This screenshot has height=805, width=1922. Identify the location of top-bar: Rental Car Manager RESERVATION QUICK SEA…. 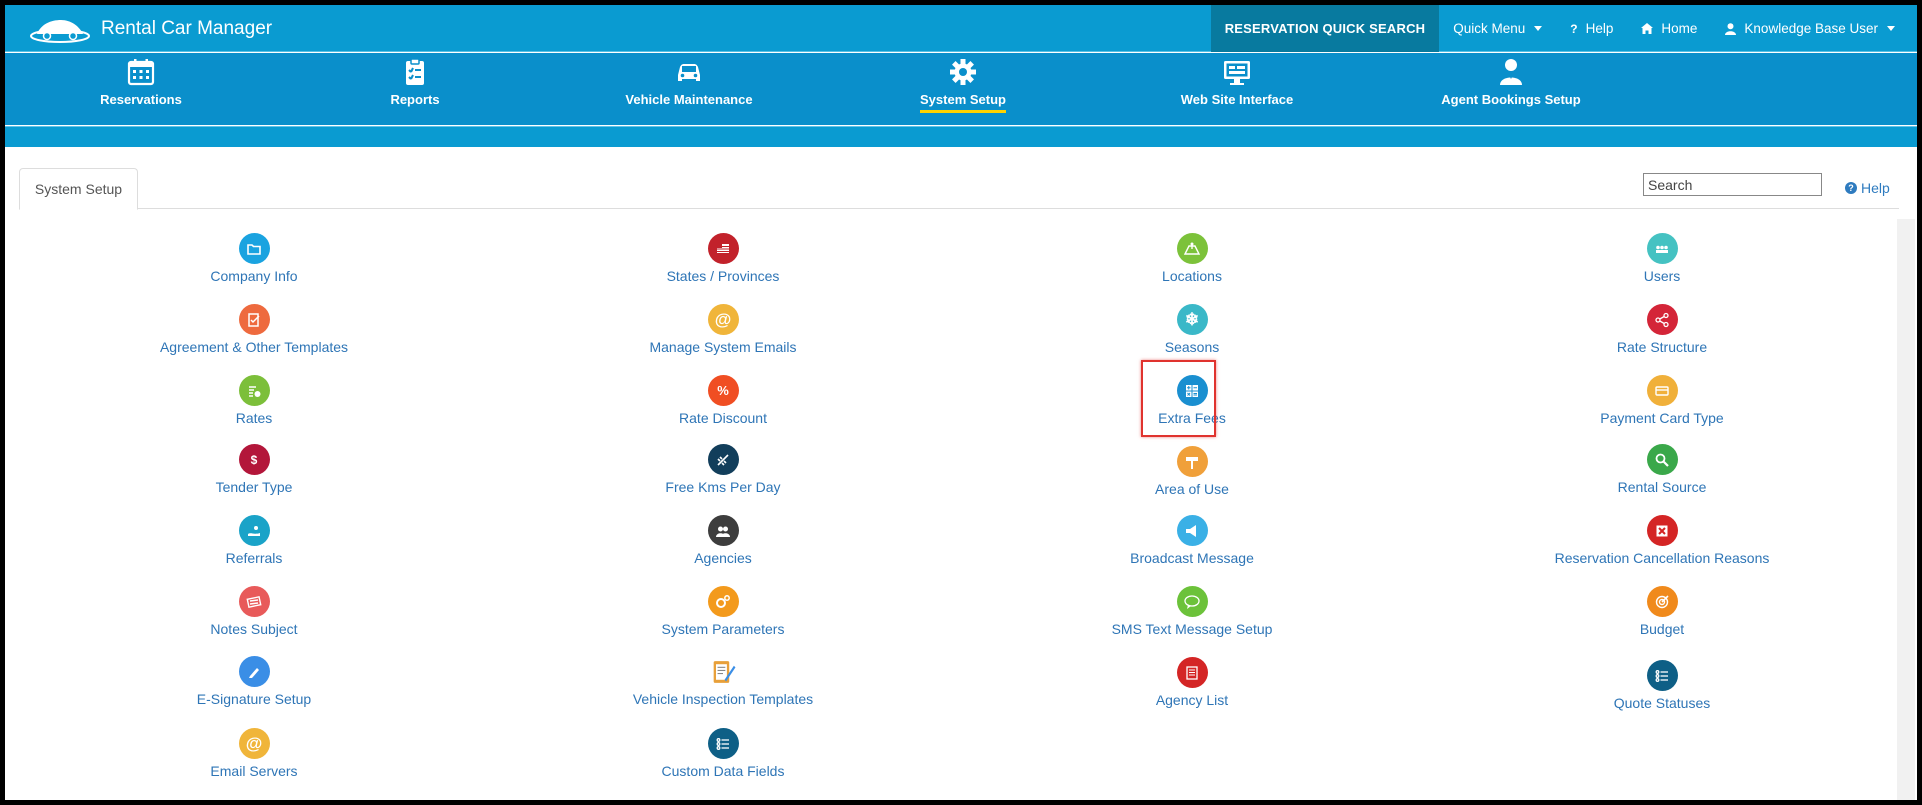
(961, 28).